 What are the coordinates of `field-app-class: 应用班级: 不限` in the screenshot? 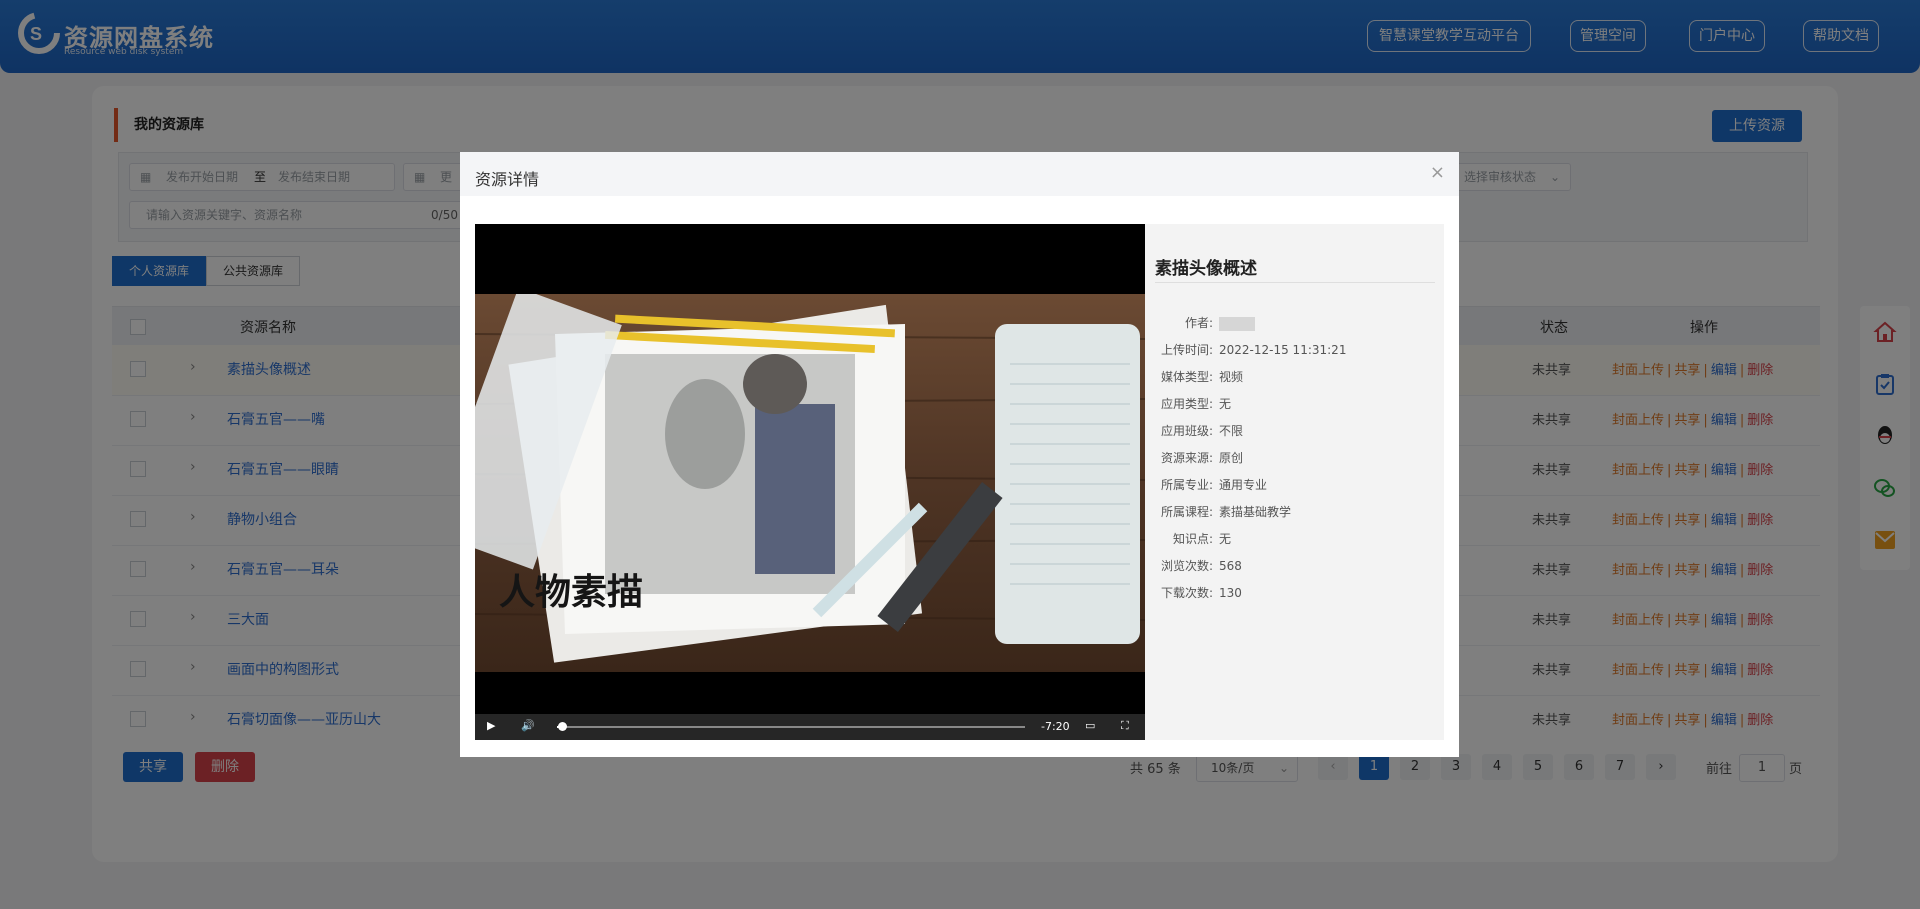 It's located at (1202, 431).